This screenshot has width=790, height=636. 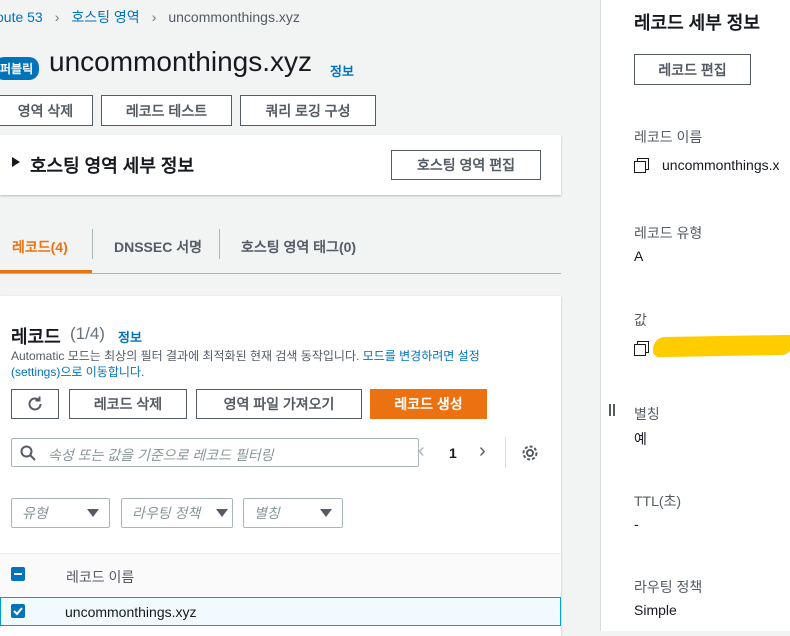 I want to click on value-record-type: A, so click(x=639, y=256).